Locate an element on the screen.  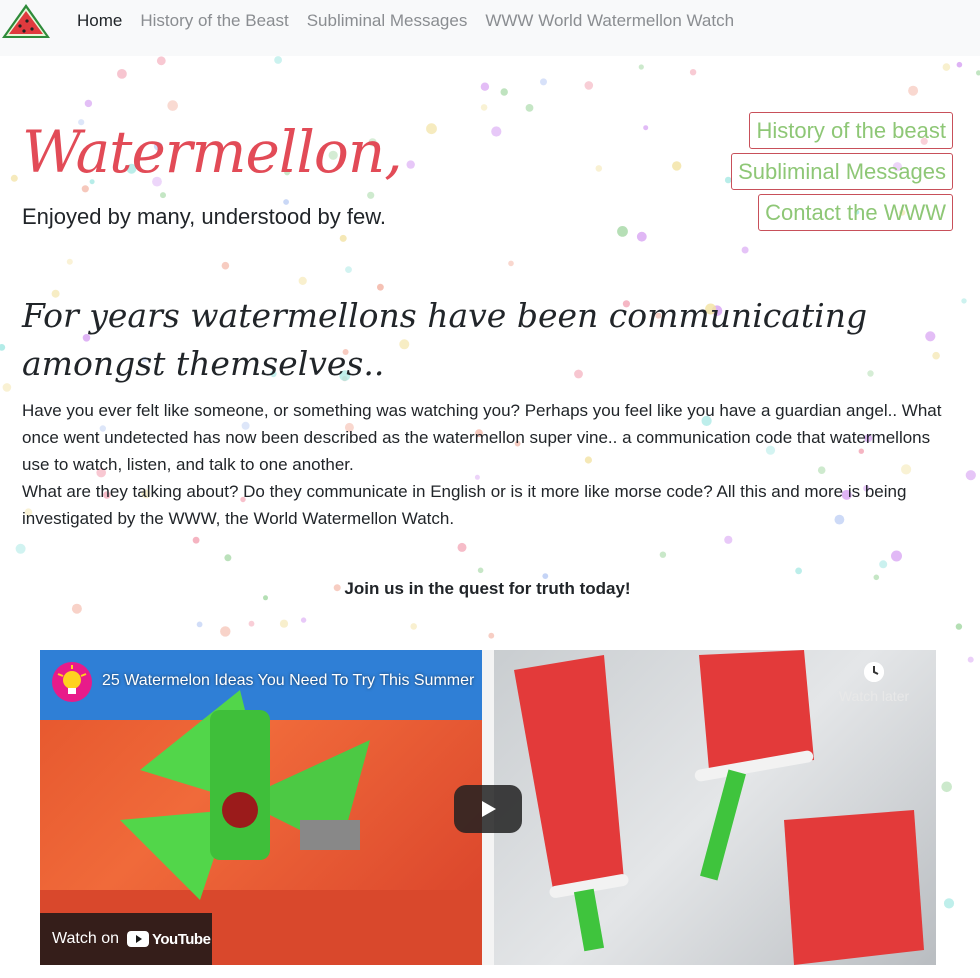
youtube-logo-icon: YouTube is located at coordinates (169, 939).